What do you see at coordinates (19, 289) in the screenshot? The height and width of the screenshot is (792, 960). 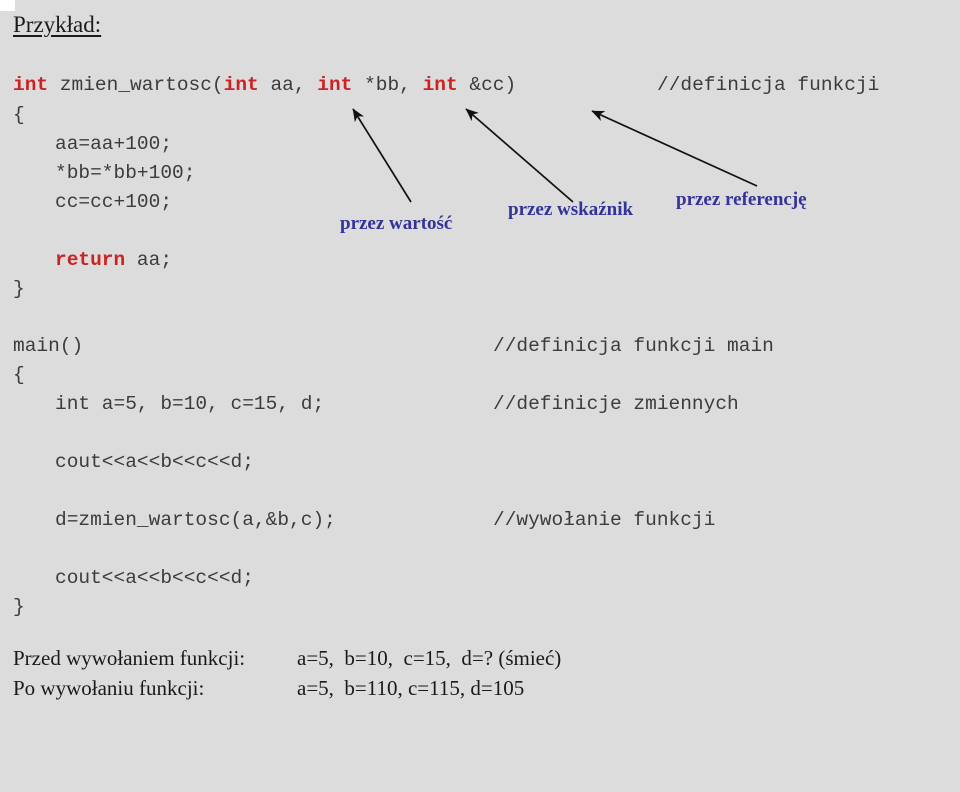 I see `code-line-close-brace: }` at bounding box center [19, 289].